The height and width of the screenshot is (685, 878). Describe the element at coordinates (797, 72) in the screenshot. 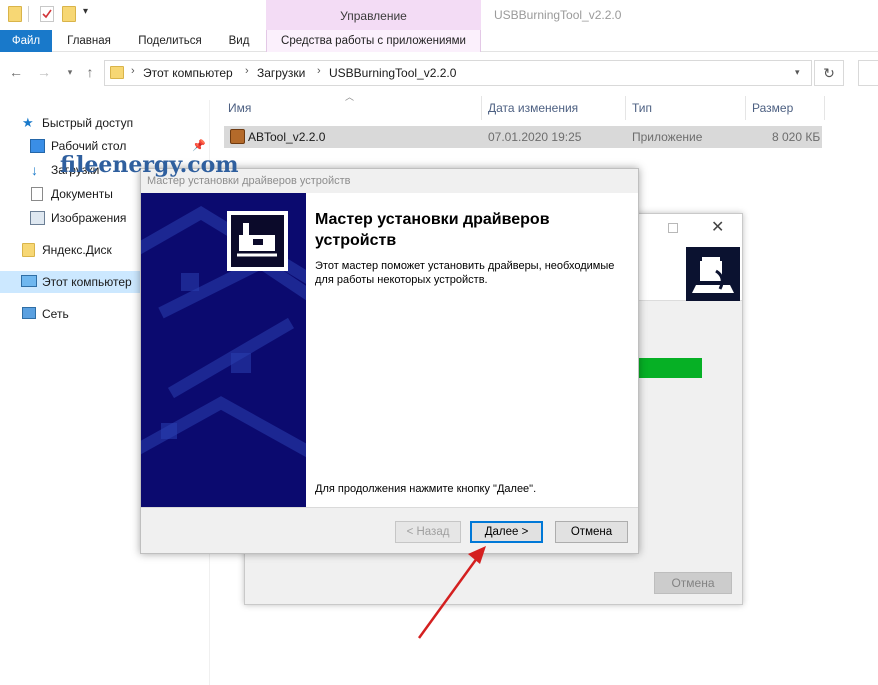

I see `chevron-down-icon: ▾` at that location.